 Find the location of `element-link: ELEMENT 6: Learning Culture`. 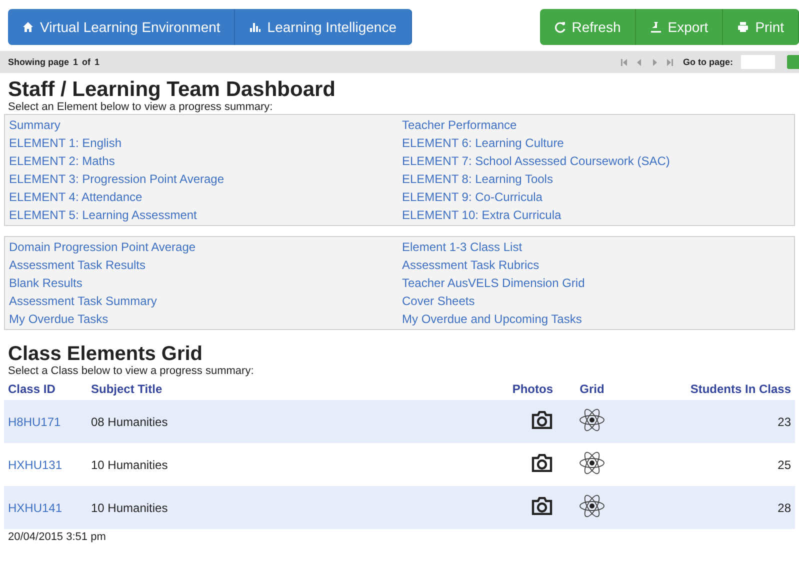

element-link: ELEMENT 6: Learning Culture is located at coordinates (598, 143).